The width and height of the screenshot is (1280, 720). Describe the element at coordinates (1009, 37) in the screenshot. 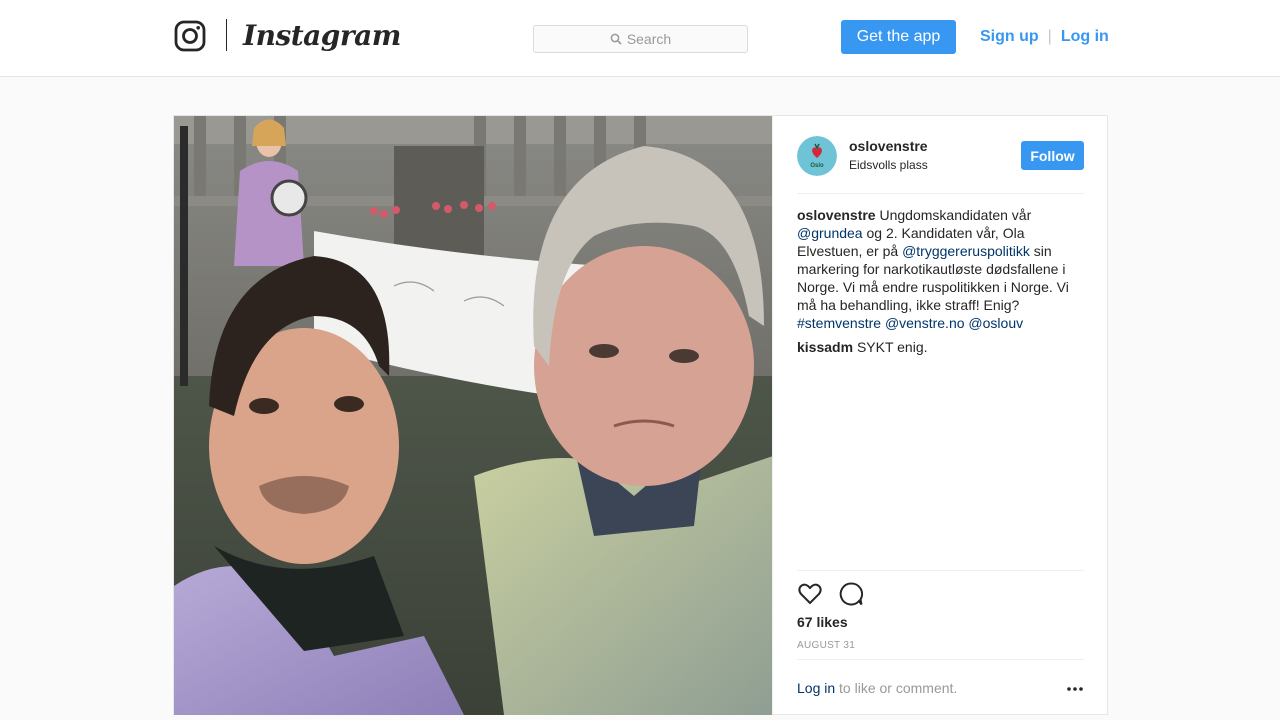

I see `sign-up-link: Sign up` at that location.